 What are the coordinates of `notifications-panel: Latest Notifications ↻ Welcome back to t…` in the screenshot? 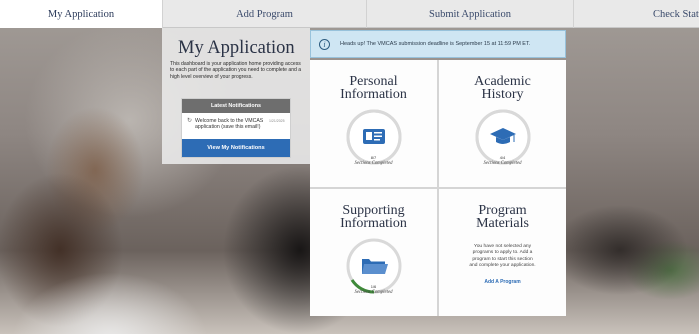 It's located at (236, 128).